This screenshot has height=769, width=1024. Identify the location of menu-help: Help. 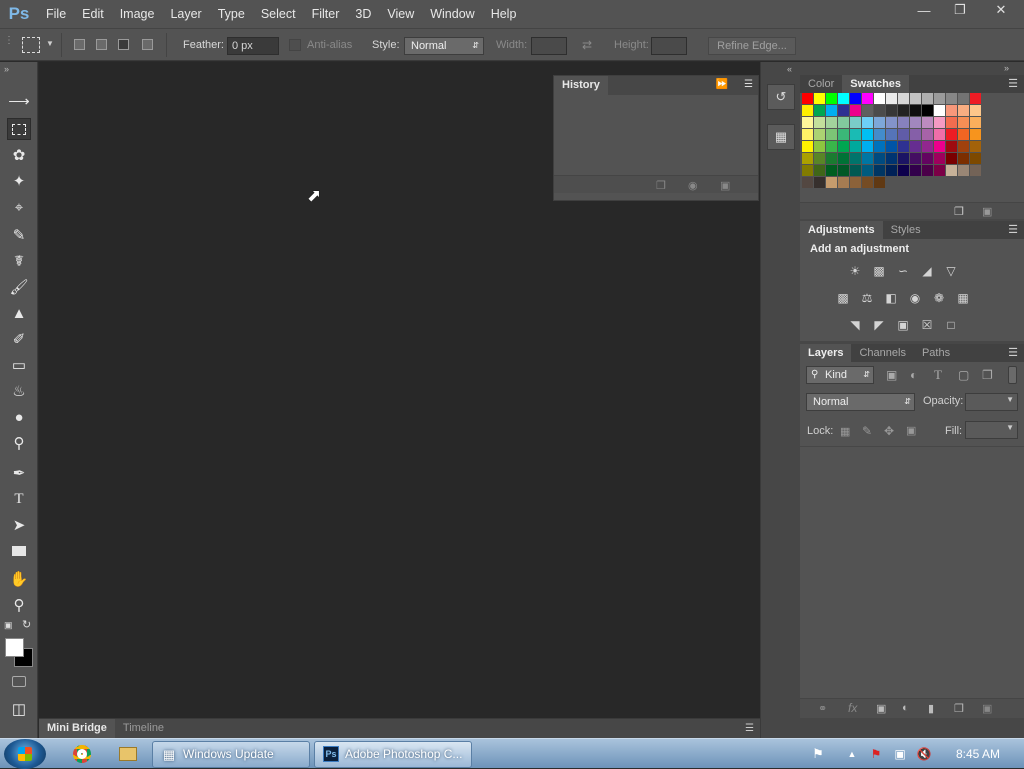
(504, 14).